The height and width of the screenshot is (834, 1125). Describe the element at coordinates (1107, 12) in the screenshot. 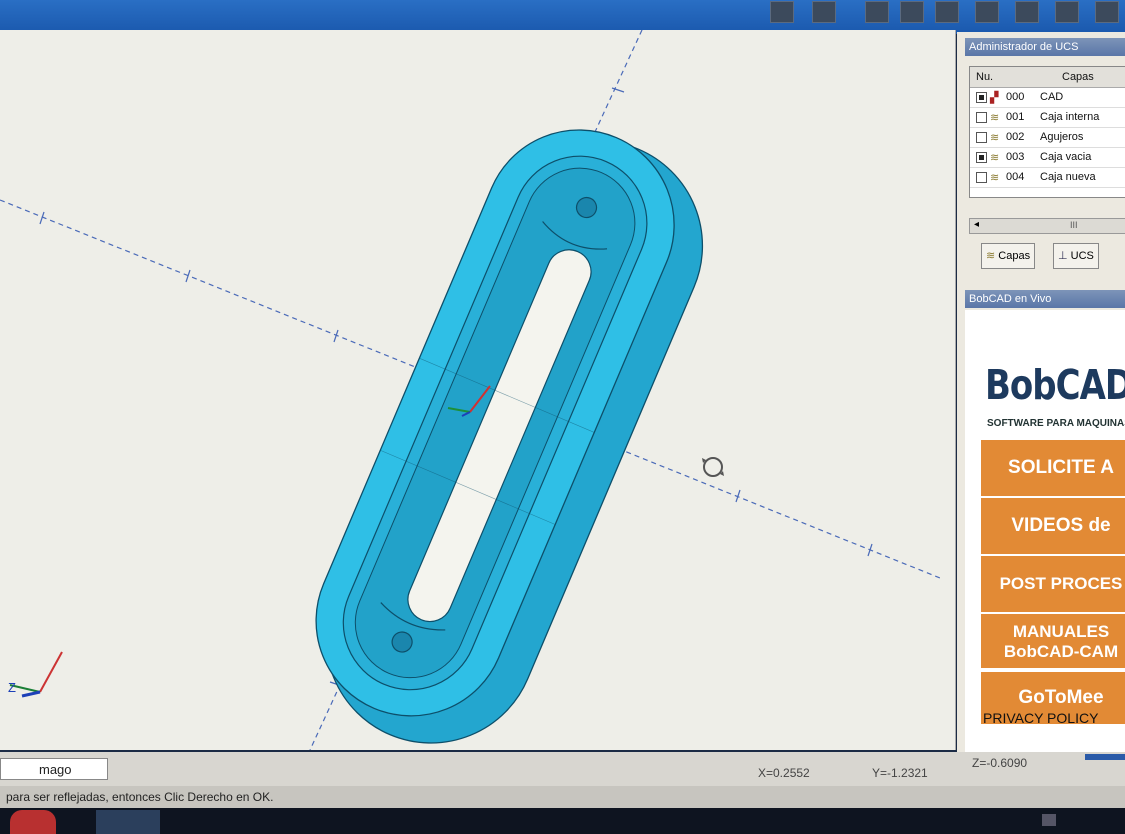

I see `render-icon` at that location.